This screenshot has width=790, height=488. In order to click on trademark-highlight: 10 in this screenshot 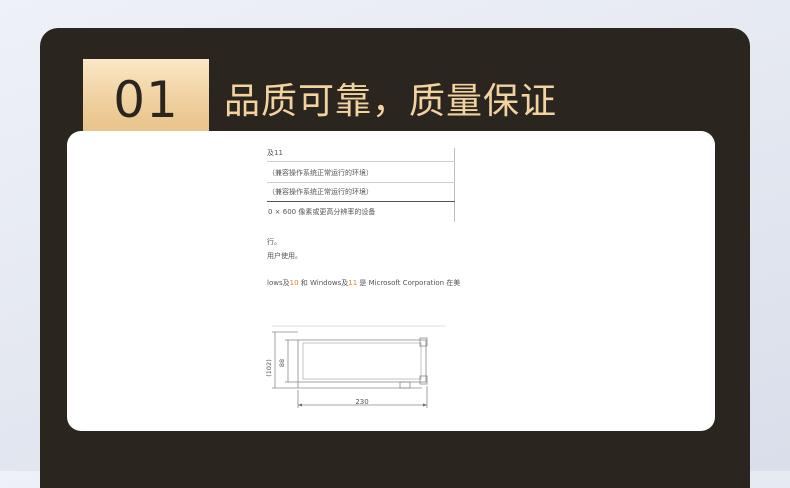, I will do `click(294, 283)`.